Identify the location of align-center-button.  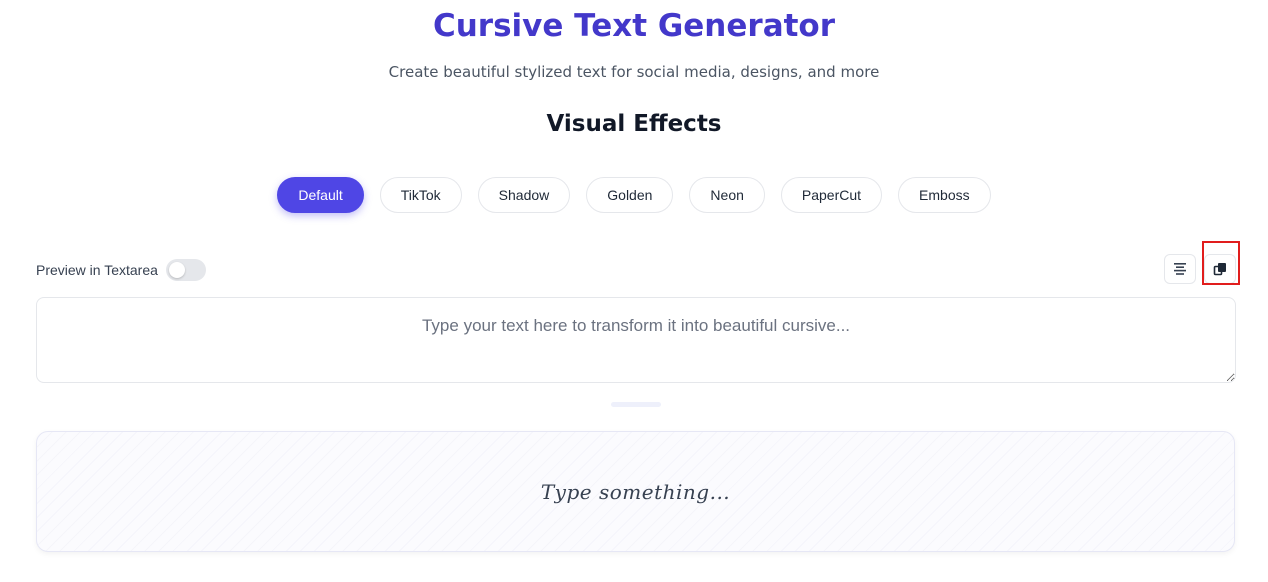
(1180, 269).